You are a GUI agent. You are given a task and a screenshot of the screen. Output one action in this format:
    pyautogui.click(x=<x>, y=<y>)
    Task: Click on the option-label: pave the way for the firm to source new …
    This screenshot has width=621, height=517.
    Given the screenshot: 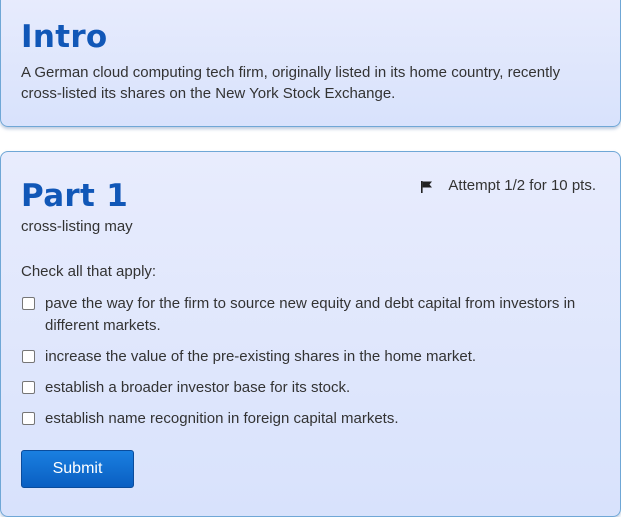 What is the action you would take?
    pyautogui.click(x=323, y=315)
    